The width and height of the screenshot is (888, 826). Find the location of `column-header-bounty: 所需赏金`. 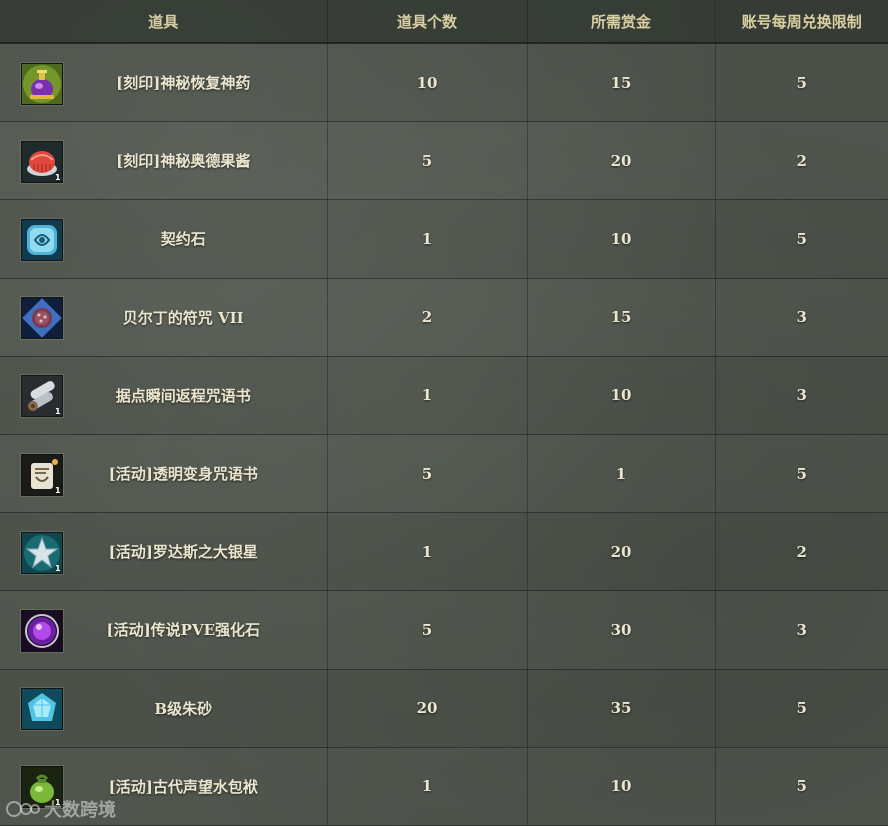

column-header-bounty: 所需赏金 is located at coordinates (621, 22).